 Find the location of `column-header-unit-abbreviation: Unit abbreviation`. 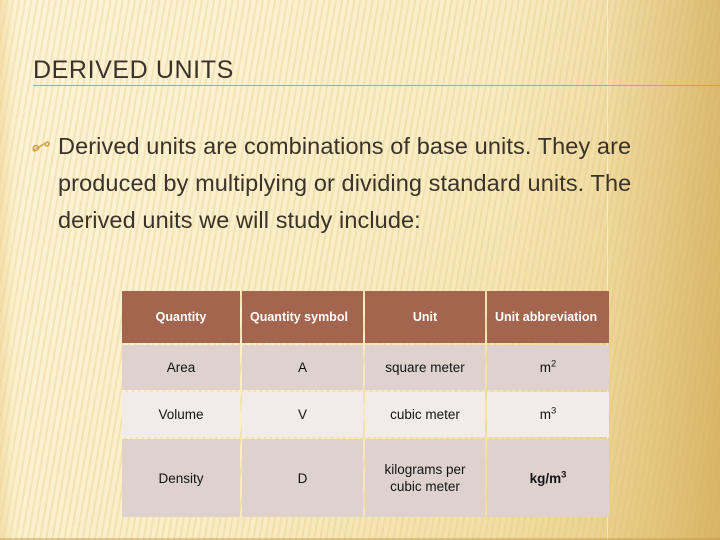

column-header-unit-abbreviation: Unit abbreviation is located at coordinates (548, 317).